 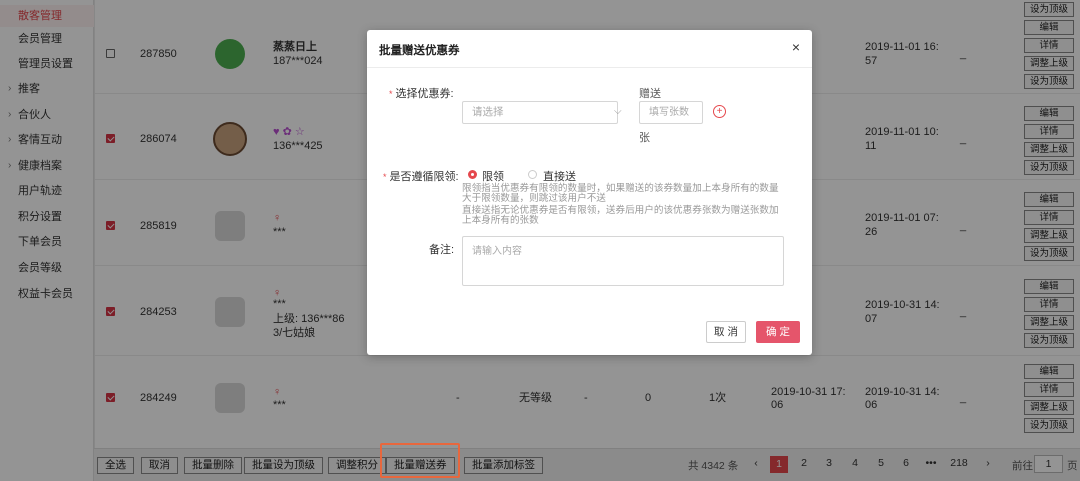 What do you see at coordinates (650, 94) in the screenshot?
I see `gift-count-label: 赠送` at bounding box center [650, 94].